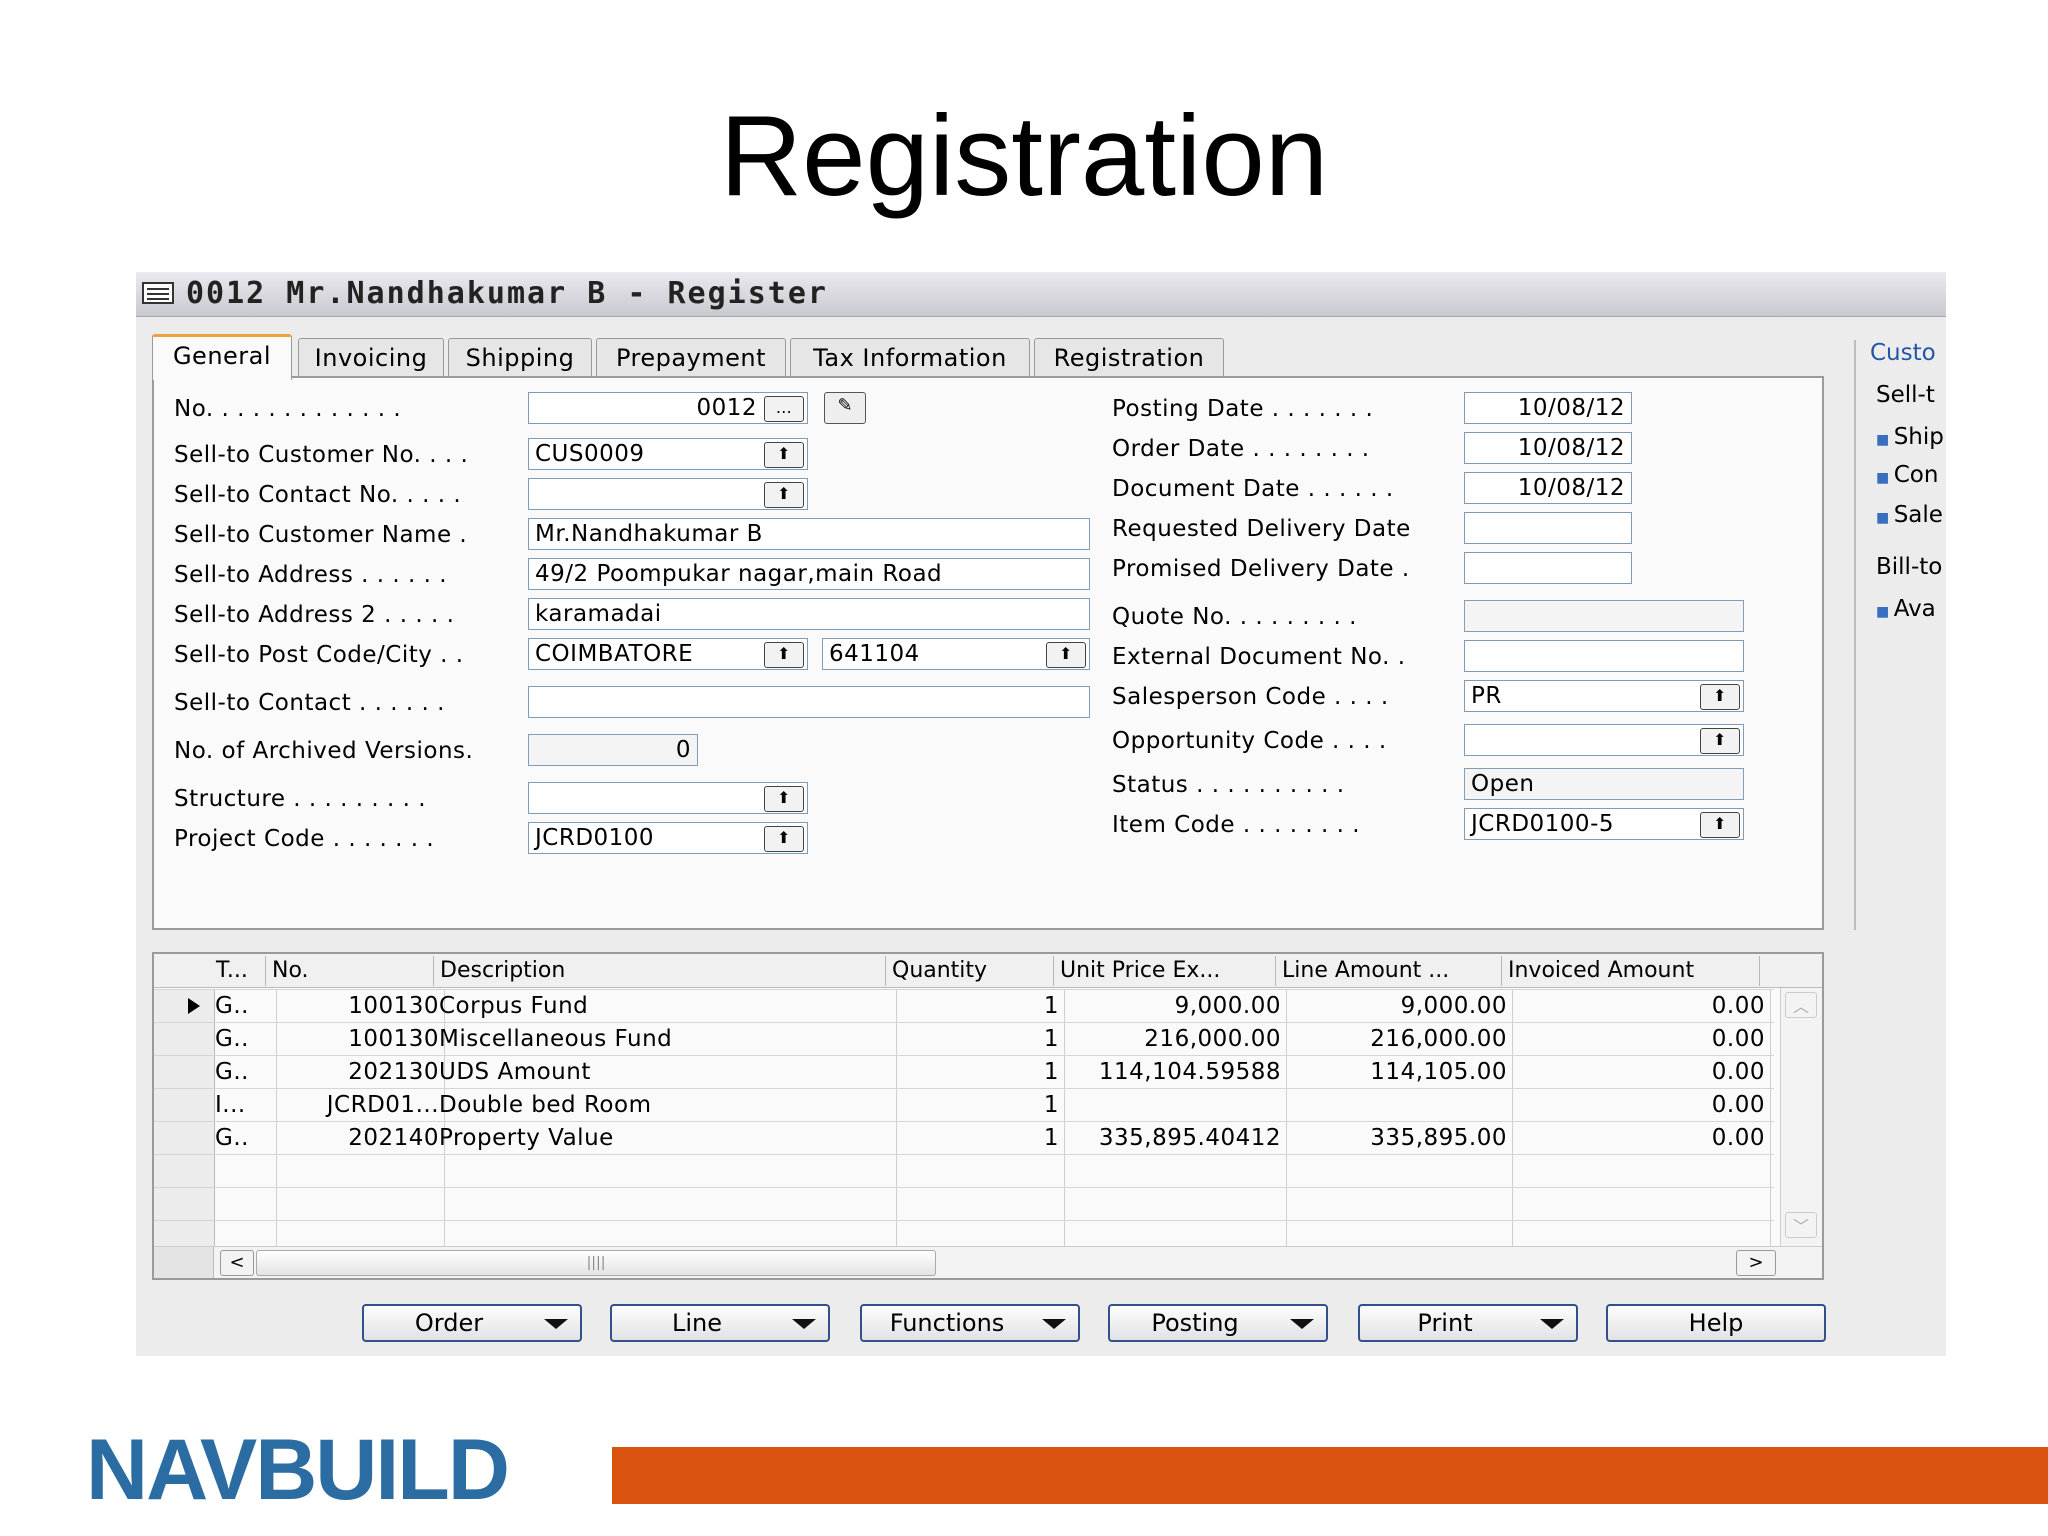 The height and width of the screenshot is (1536, 2048). Describe the element at coordinates (970, 1323) in the screenshot. I see `functions-menu-button: Functions` at that location.